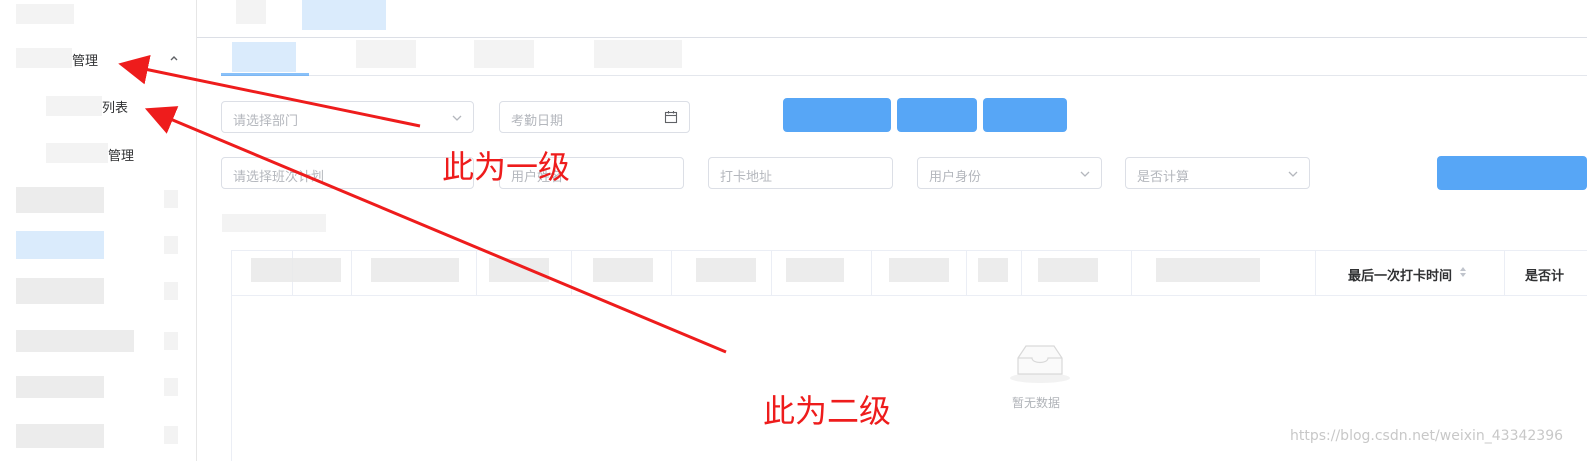  What do you see at coordinates (1036, 403) in the screenshot?
I see `empty-state-text: 暂无数据` at bounding box center [1036, 403].